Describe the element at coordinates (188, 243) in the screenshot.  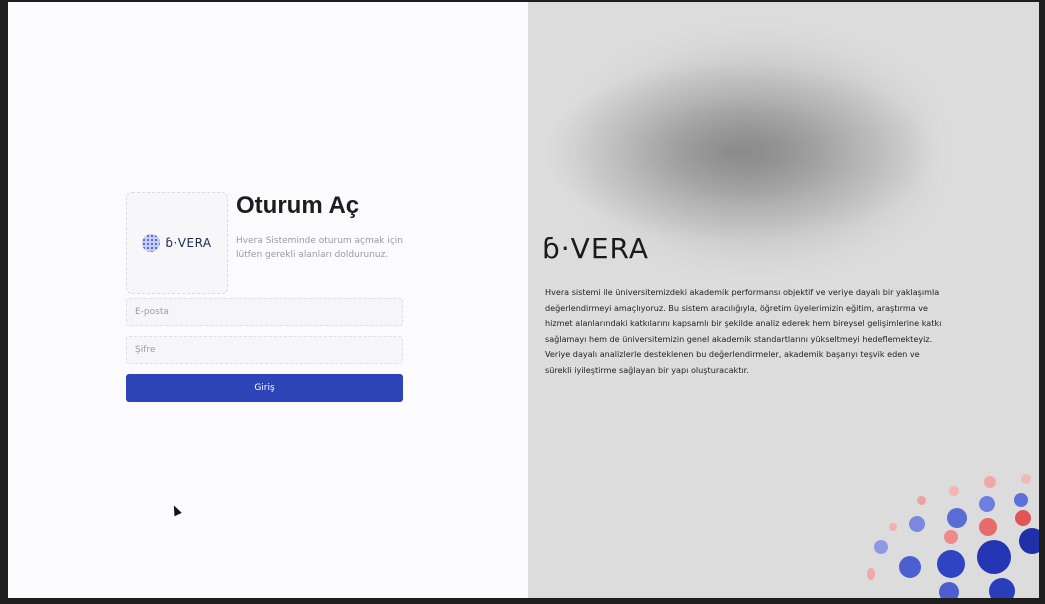
I see `logo-text: ɓ·VERA` at that location.